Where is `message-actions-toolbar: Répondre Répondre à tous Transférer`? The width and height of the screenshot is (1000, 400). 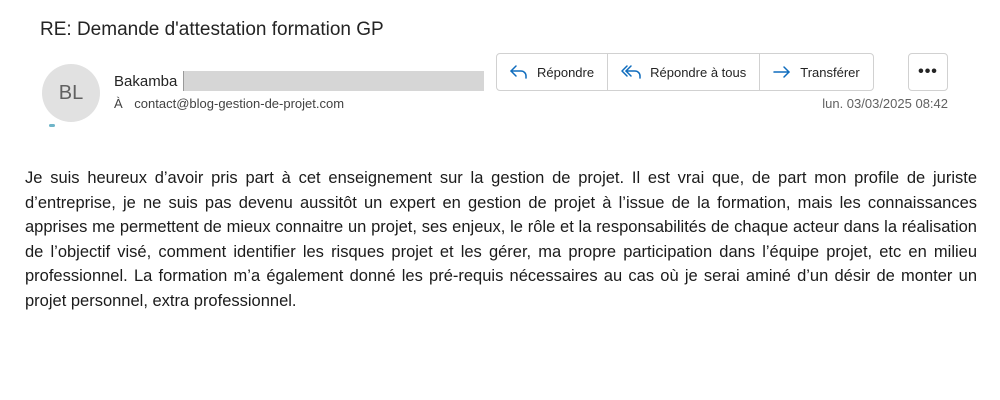 message-actions-toolbar: Répondre Répondre à tous Transférer is located at coordinates (685, 72).